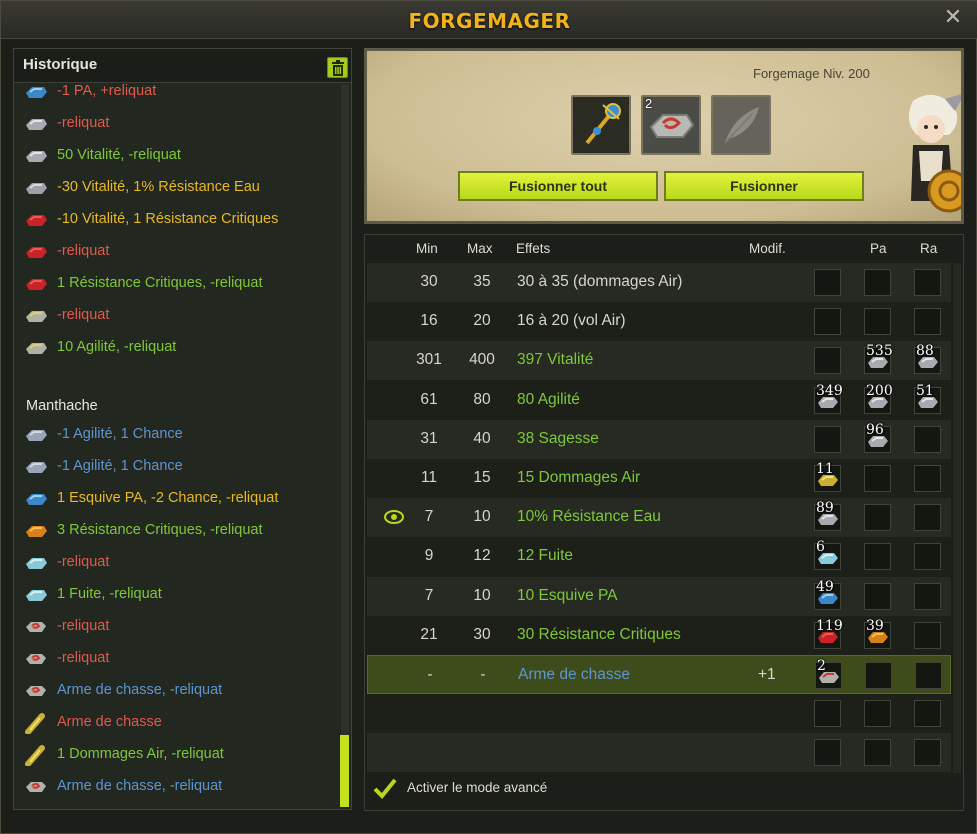  What do you see at coordinates (953, 18) in the screenshot?
I see `close-icon: ✕` at bounding box center [953, 18].